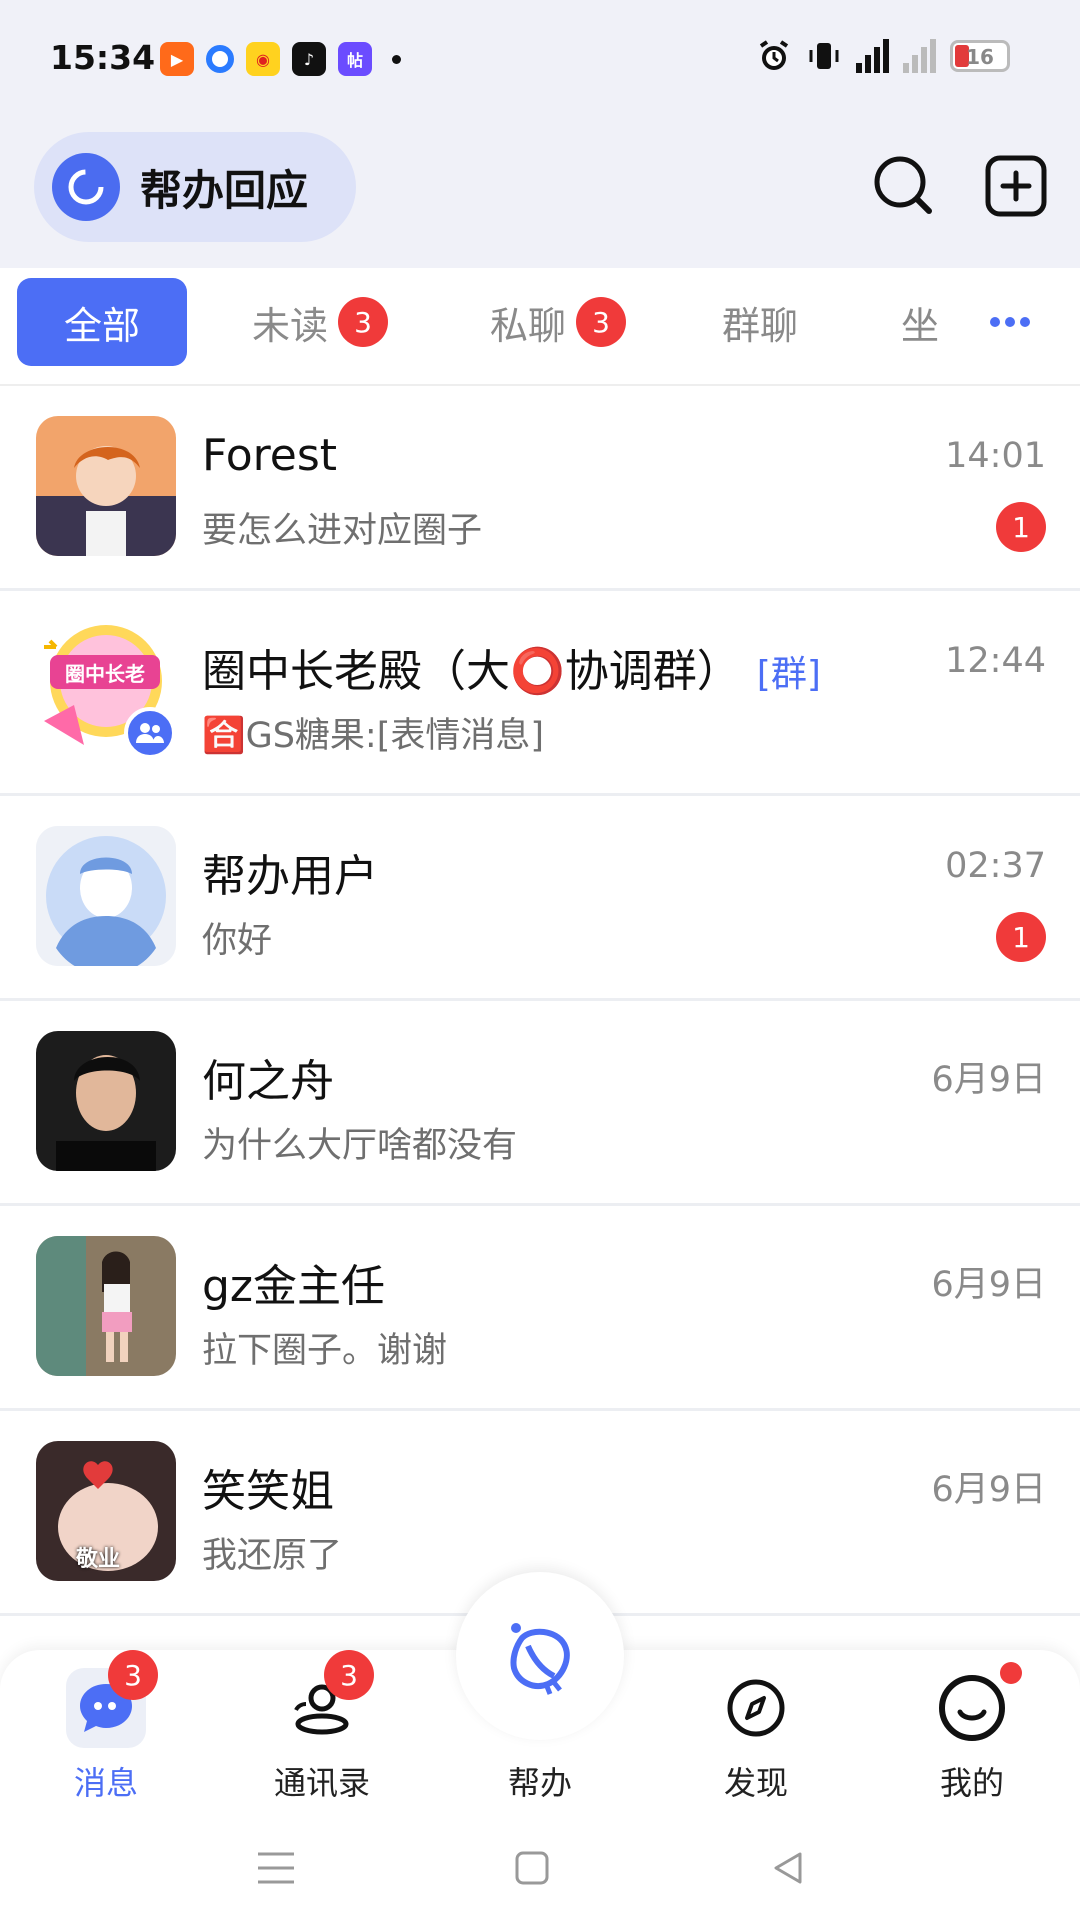 The height and width of the screenshot is (1920, 1080). Describe the element at coordinates (971, 1783) in the screenshot. I see `nav-label: 我的` at that location.